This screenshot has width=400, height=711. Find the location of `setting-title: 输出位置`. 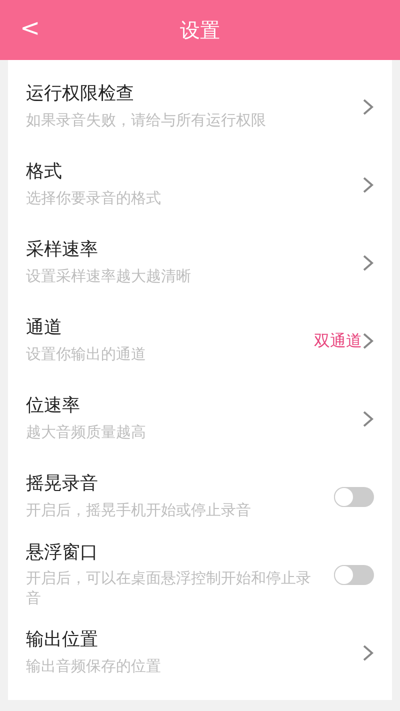

setting-title: 输出位置 is located at coordinates (62, 640).